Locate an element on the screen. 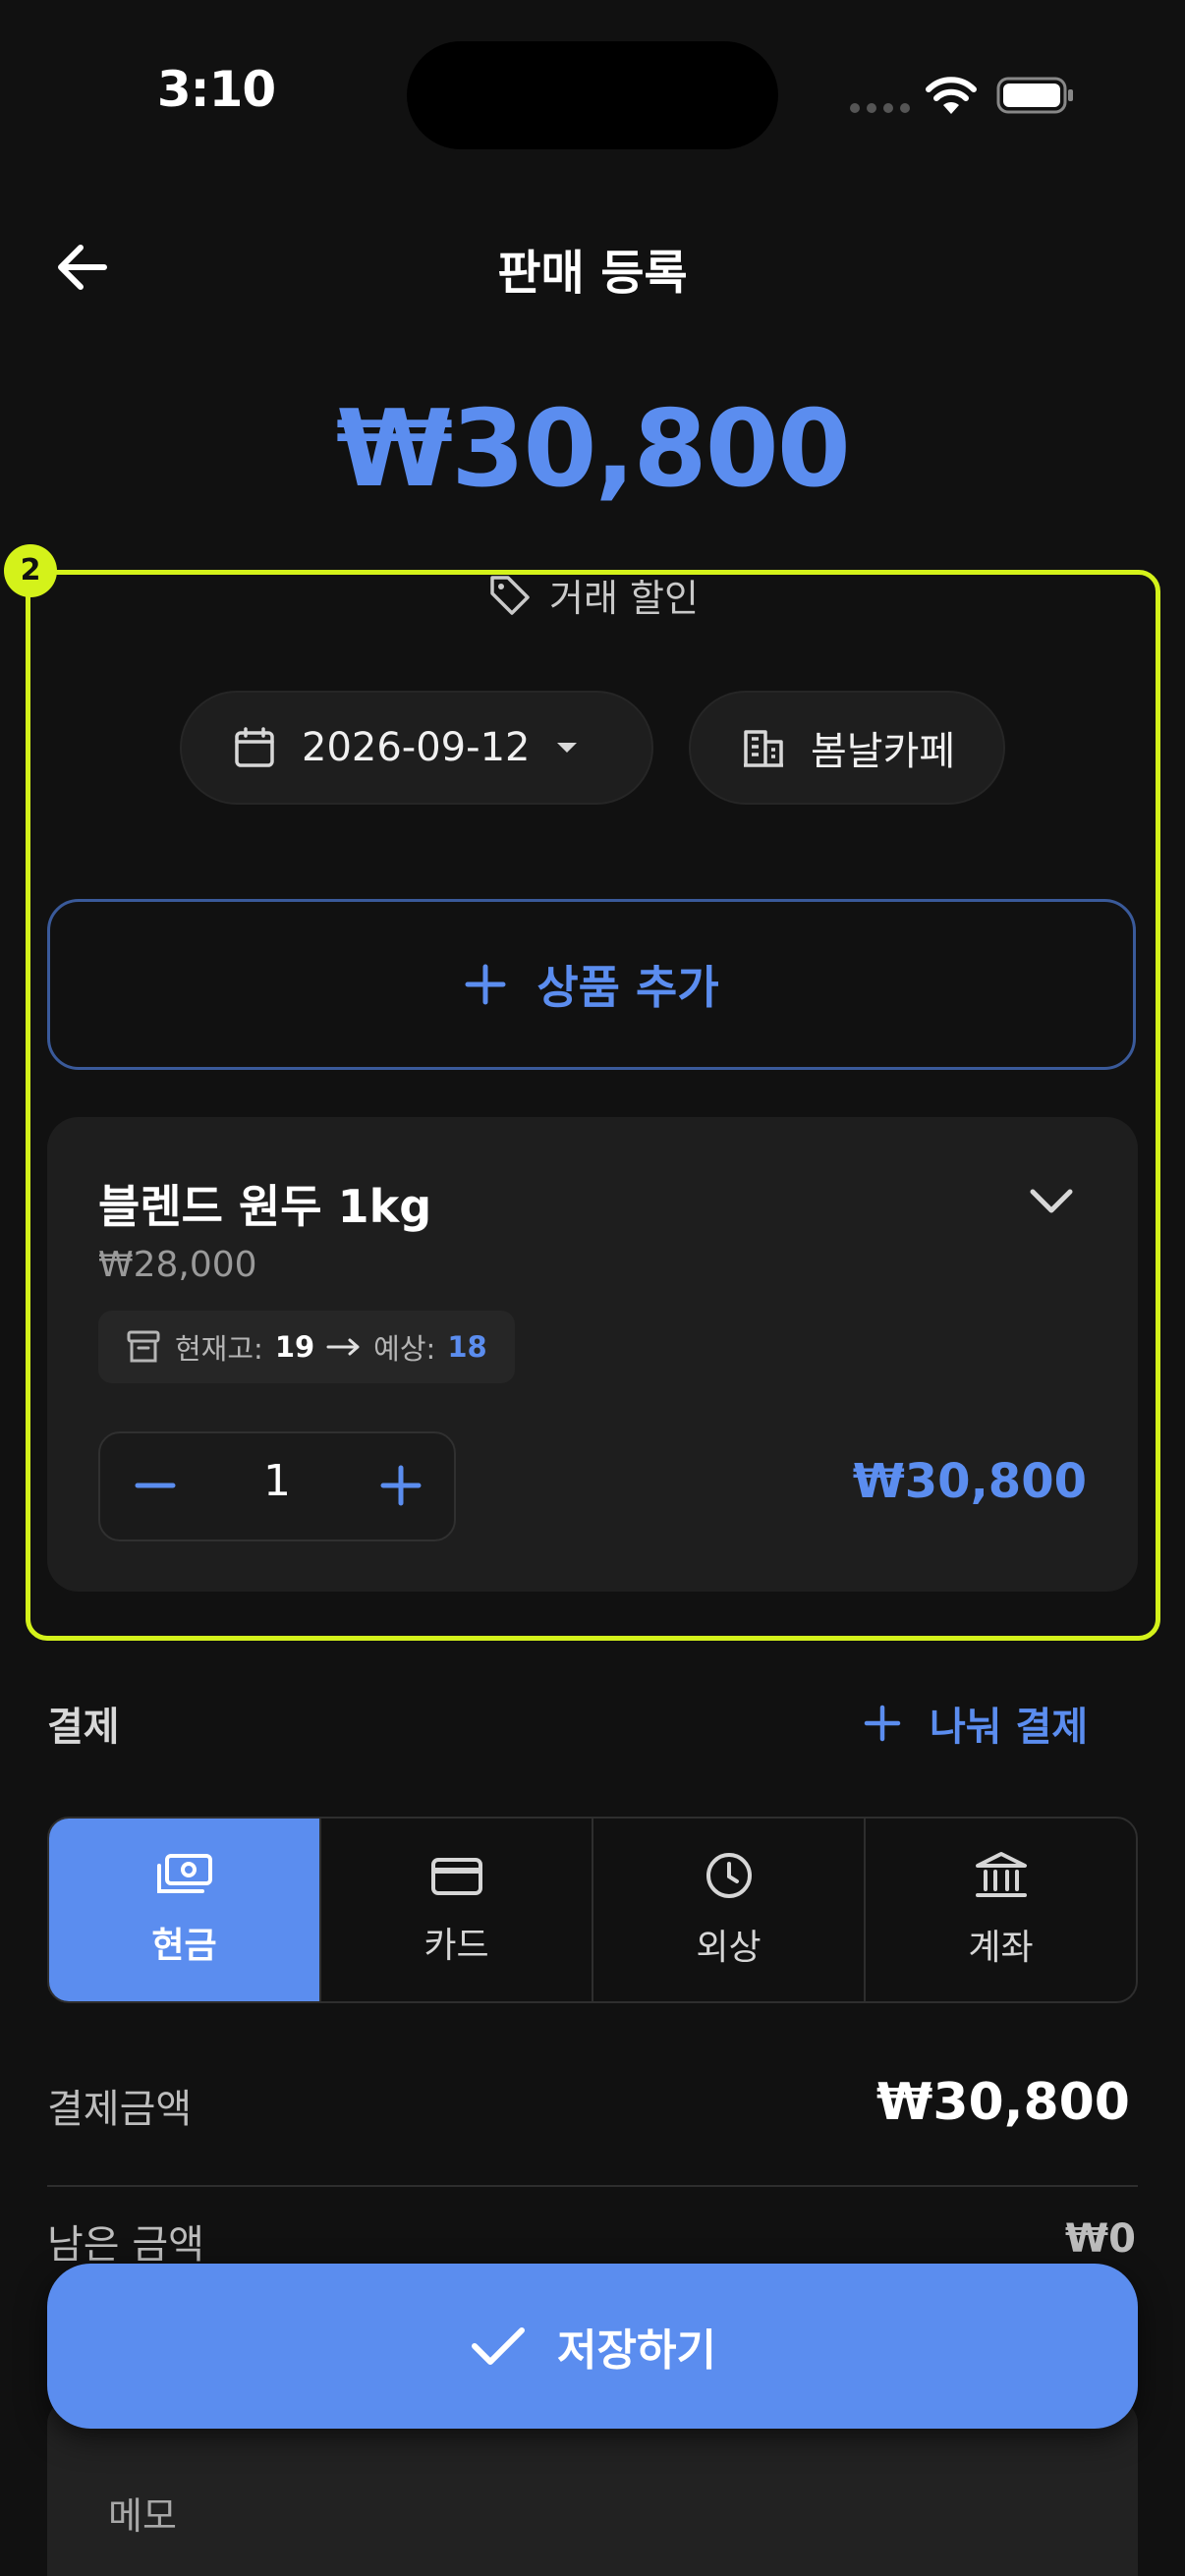 Image resolution: width=1185 pixels, height=2576 pixels. page-title: 판매 등록 is located at coordinates (592, 273).